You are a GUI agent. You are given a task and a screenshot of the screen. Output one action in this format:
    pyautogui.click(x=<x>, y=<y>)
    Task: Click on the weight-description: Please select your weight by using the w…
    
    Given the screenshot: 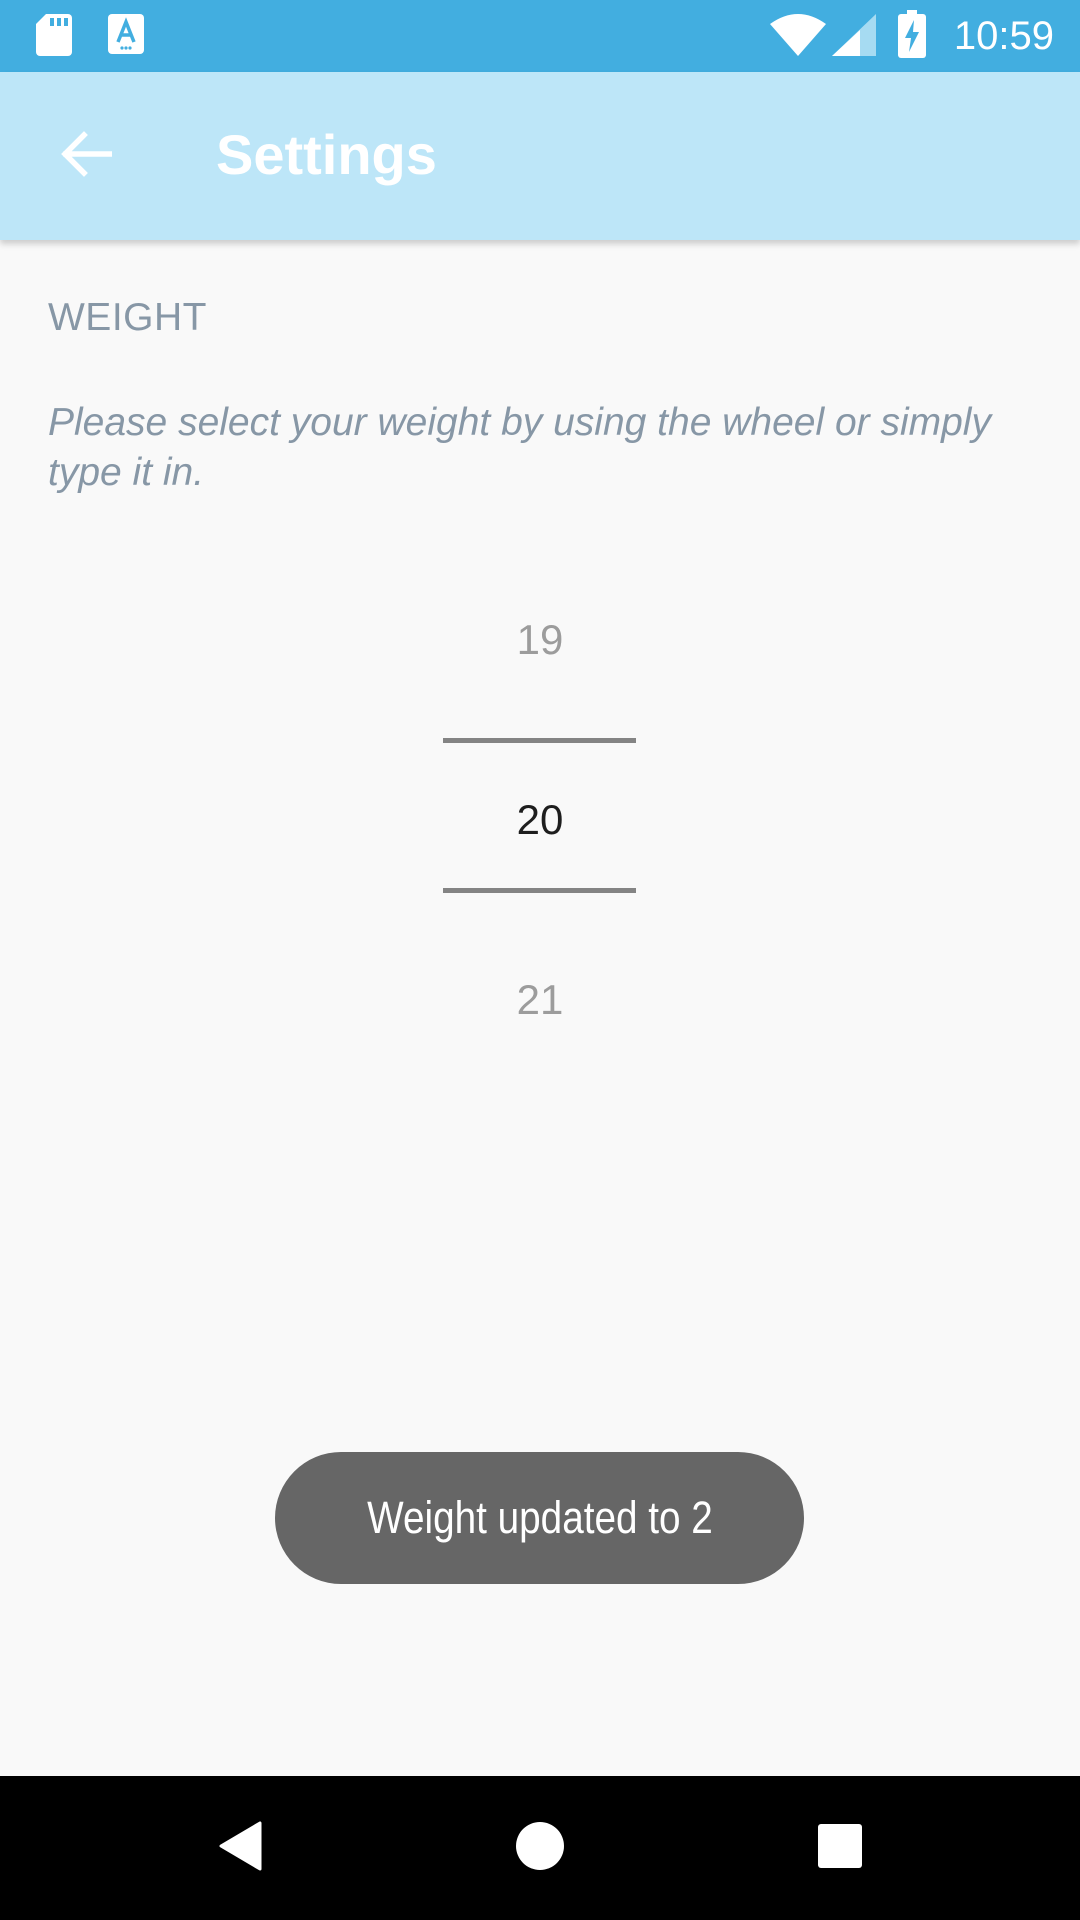 What is the action you would take?
    pyautogui.click(x=519, y=447)
    